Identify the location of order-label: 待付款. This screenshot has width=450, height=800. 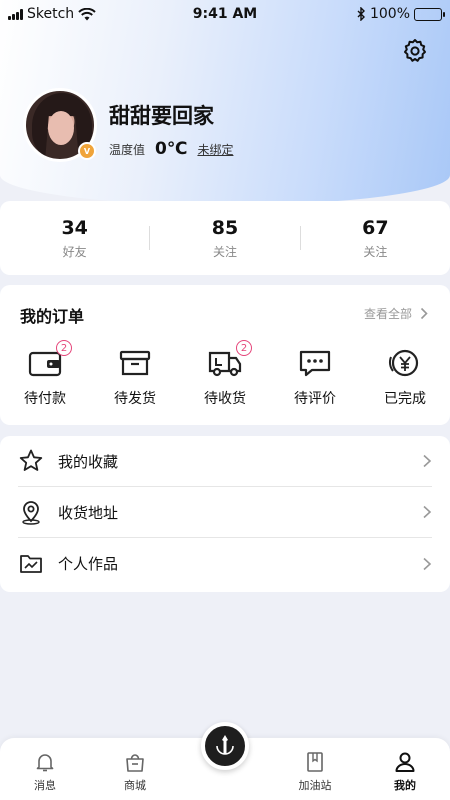
(45, 399).